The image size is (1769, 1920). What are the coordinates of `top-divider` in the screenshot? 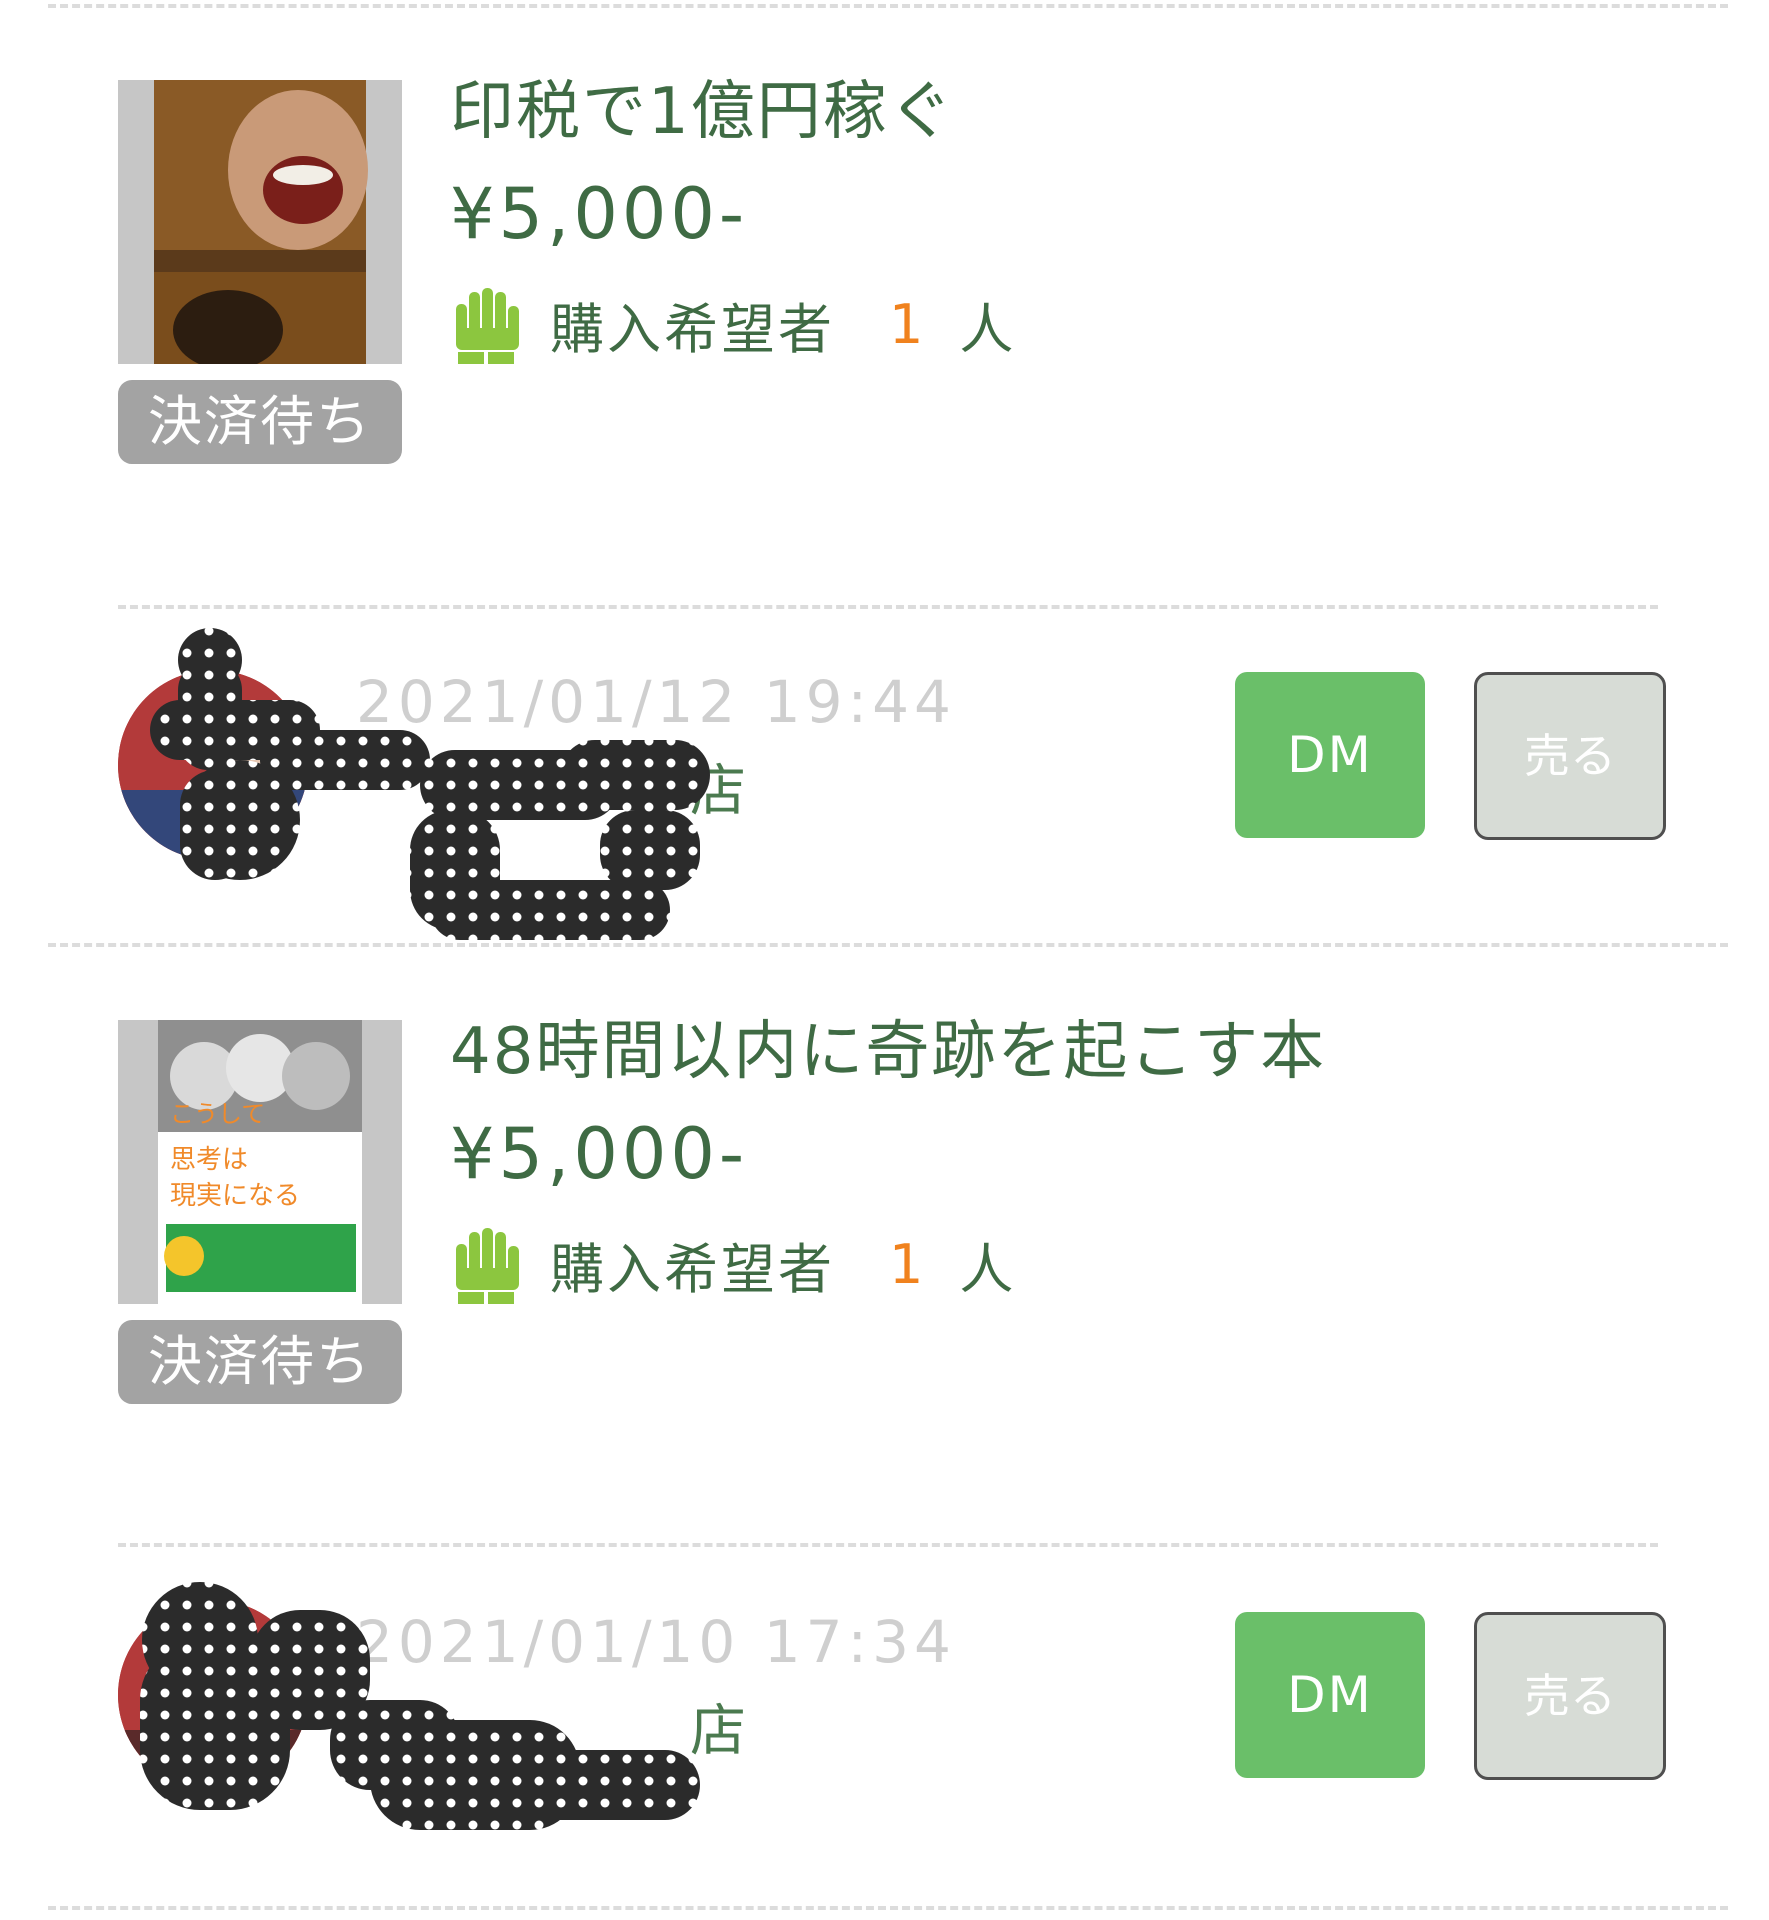 It's located at (888, 6).